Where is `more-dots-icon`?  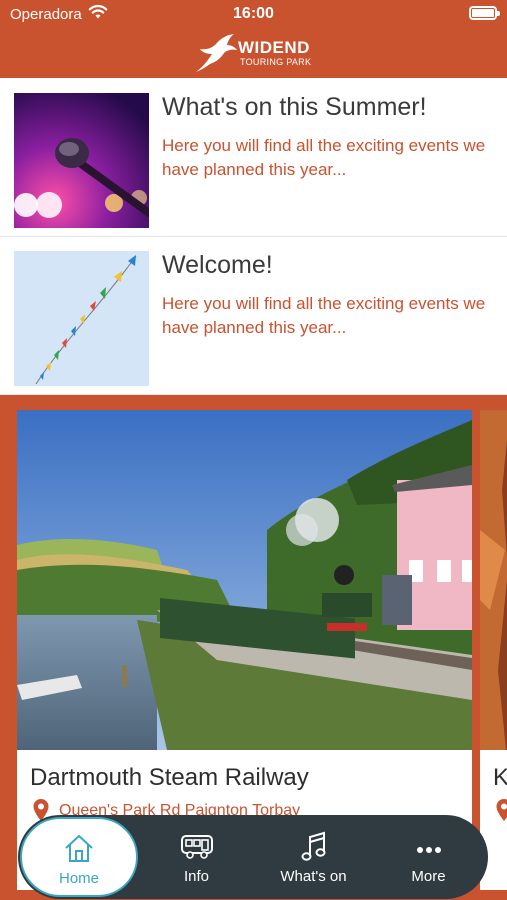 more-dots-icon is located at coordinates (429, 850).